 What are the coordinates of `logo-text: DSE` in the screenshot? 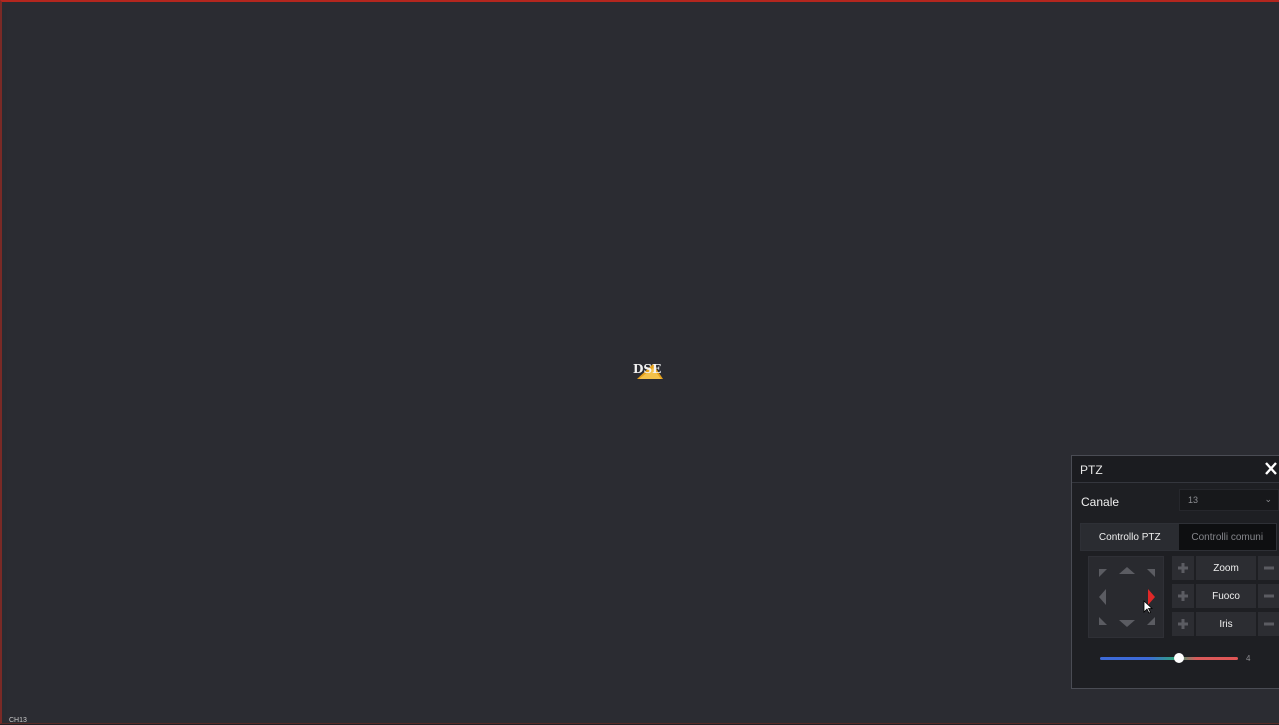 It's located at (647, 369).